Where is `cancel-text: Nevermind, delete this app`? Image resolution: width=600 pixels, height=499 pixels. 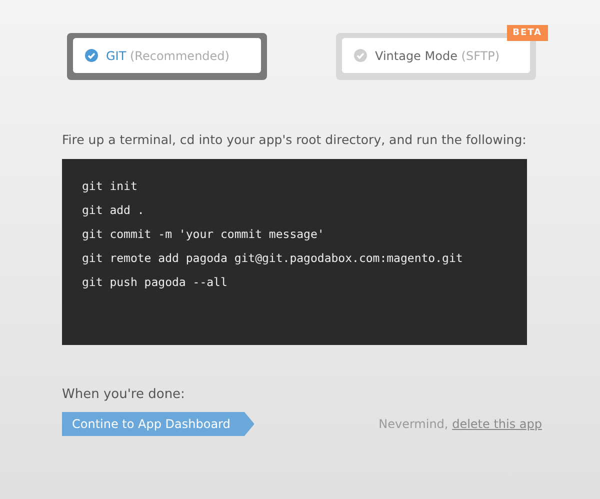 cancel-text: Nevermind, delete this app is located at coordinates (460, 424).